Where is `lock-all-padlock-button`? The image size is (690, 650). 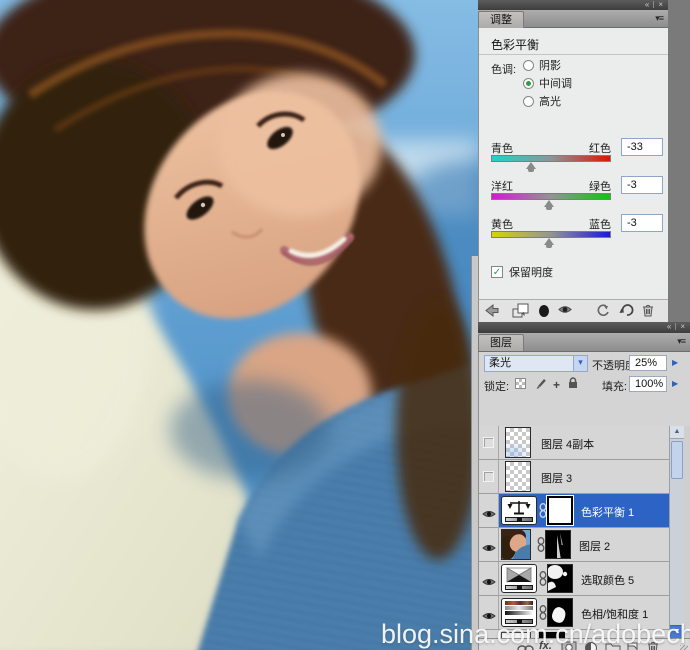
lock-all-padlock-button is located at coordinates (574, 383).